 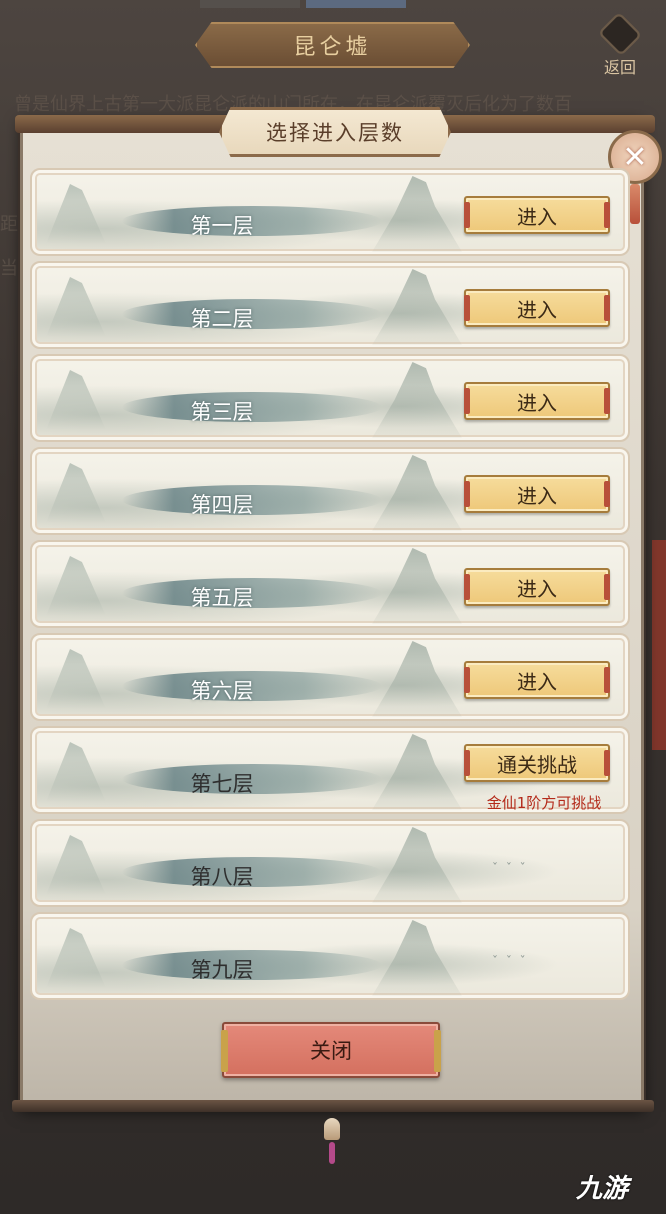 I want to click on top-tab-b, so click(x=356, y=4).